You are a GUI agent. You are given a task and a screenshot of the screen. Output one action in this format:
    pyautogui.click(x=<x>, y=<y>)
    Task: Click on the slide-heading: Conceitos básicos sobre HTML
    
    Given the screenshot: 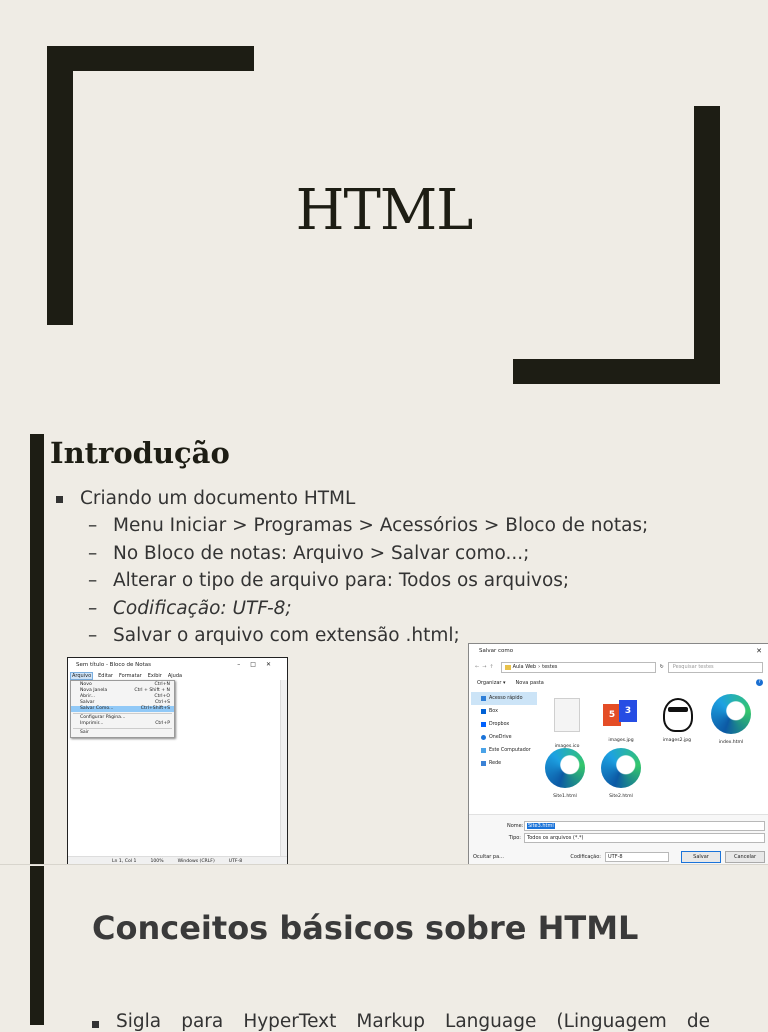 What is the action you would take?
    pyautogui.click(x=365, y=928)
    